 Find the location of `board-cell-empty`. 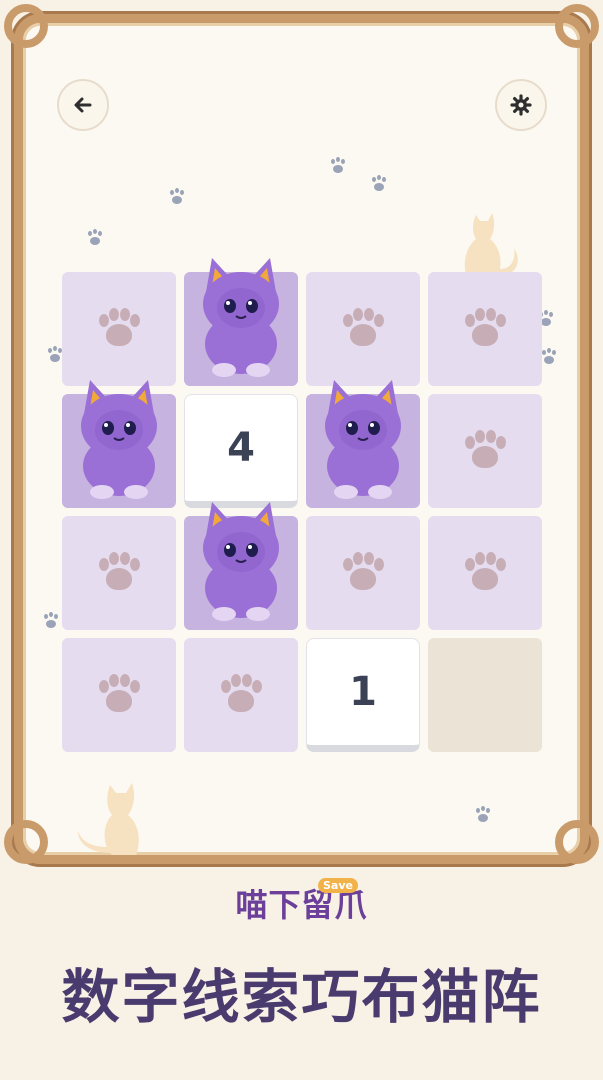

board-cell-empty is located at coordinates (485, 695).